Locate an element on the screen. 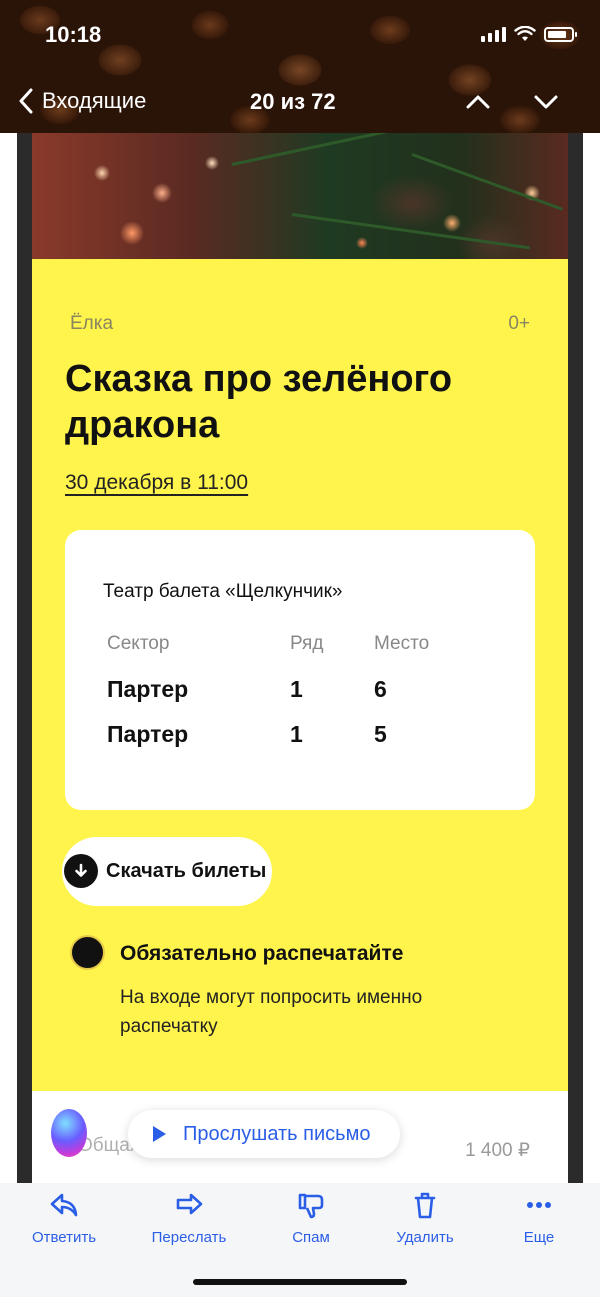 The width and height of the screenshot is (600, 1297). chevron-up-icon is located at coordinates (478, 102).